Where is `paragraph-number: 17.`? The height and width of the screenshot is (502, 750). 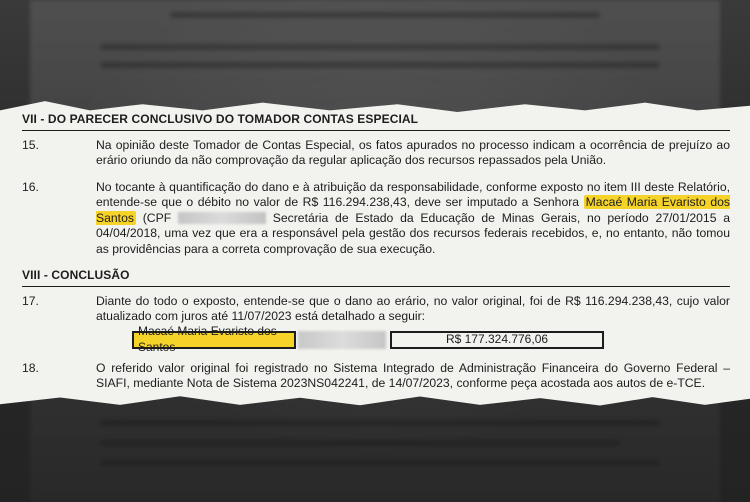
paragraph-number: 17. is located at coordinates (30, 300).